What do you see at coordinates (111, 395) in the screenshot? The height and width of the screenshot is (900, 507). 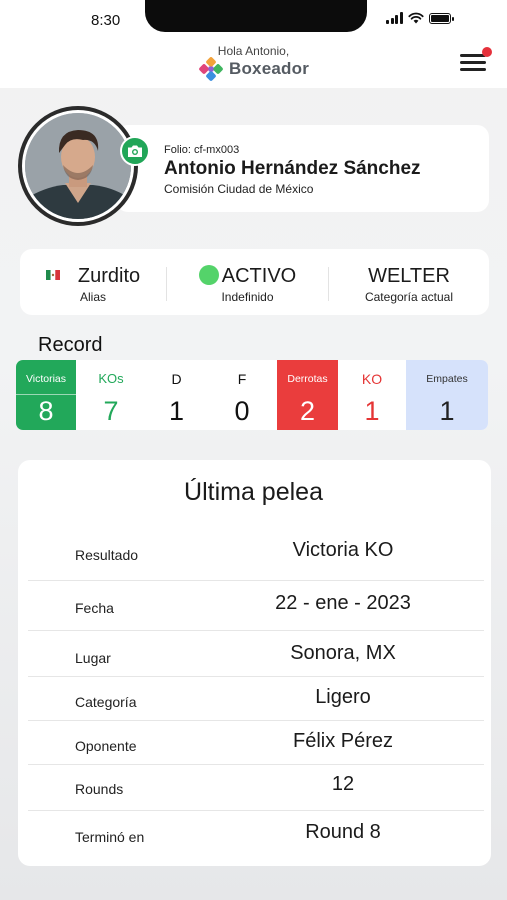 I see `record-column: KOs 7` at bounding box center [111, 395].